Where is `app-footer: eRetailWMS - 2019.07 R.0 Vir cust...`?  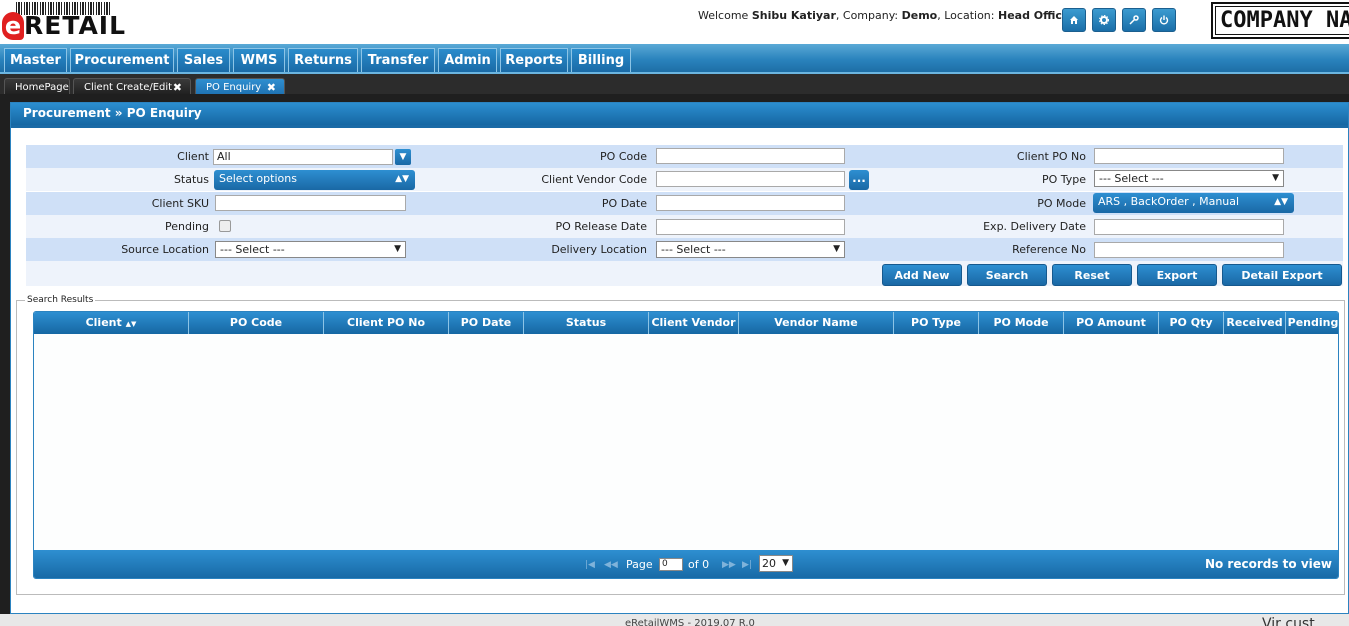 app-footer: eRetailWMS - 2019.07 R.0 Vir cust... is located at coordinates (674, 620).